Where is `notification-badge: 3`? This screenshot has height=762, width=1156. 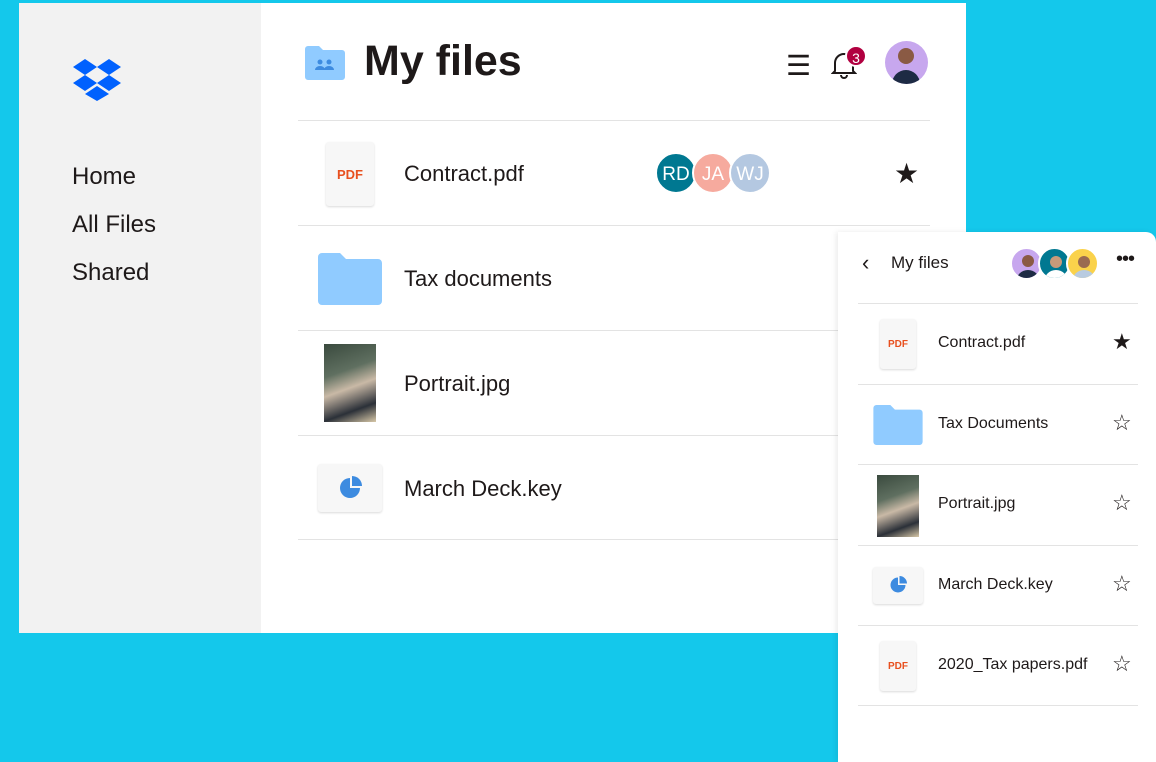 notification-badge: 3 is located at coordinates (856, 56).